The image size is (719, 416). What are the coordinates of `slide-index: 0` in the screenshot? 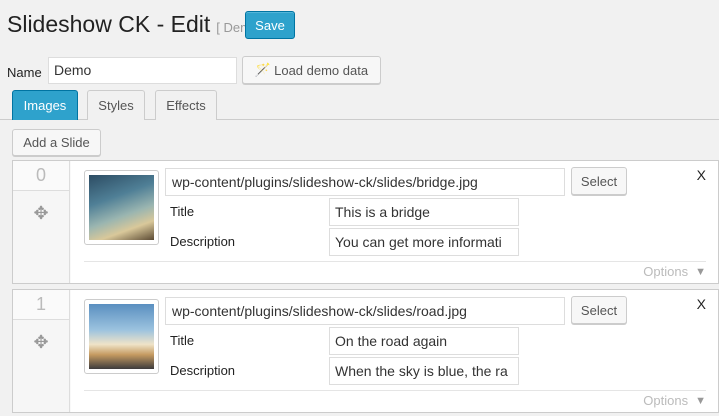 It's located at (41, 176).